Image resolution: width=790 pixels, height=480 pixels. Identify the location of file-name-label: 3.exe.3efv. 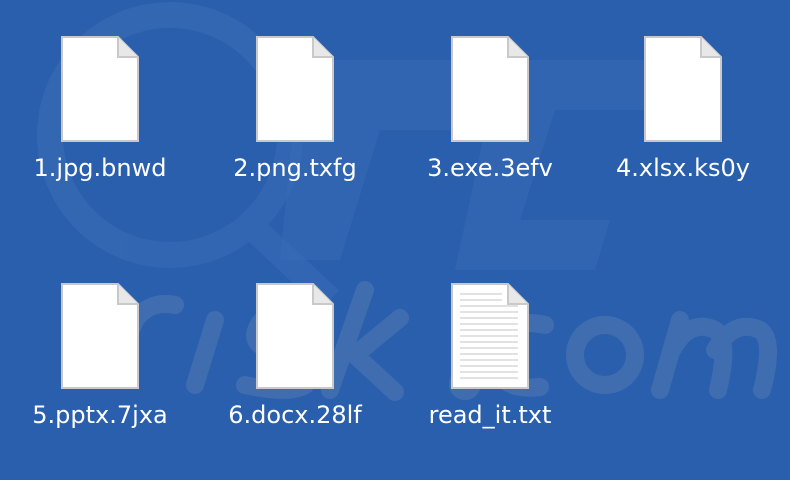
(490, 168).